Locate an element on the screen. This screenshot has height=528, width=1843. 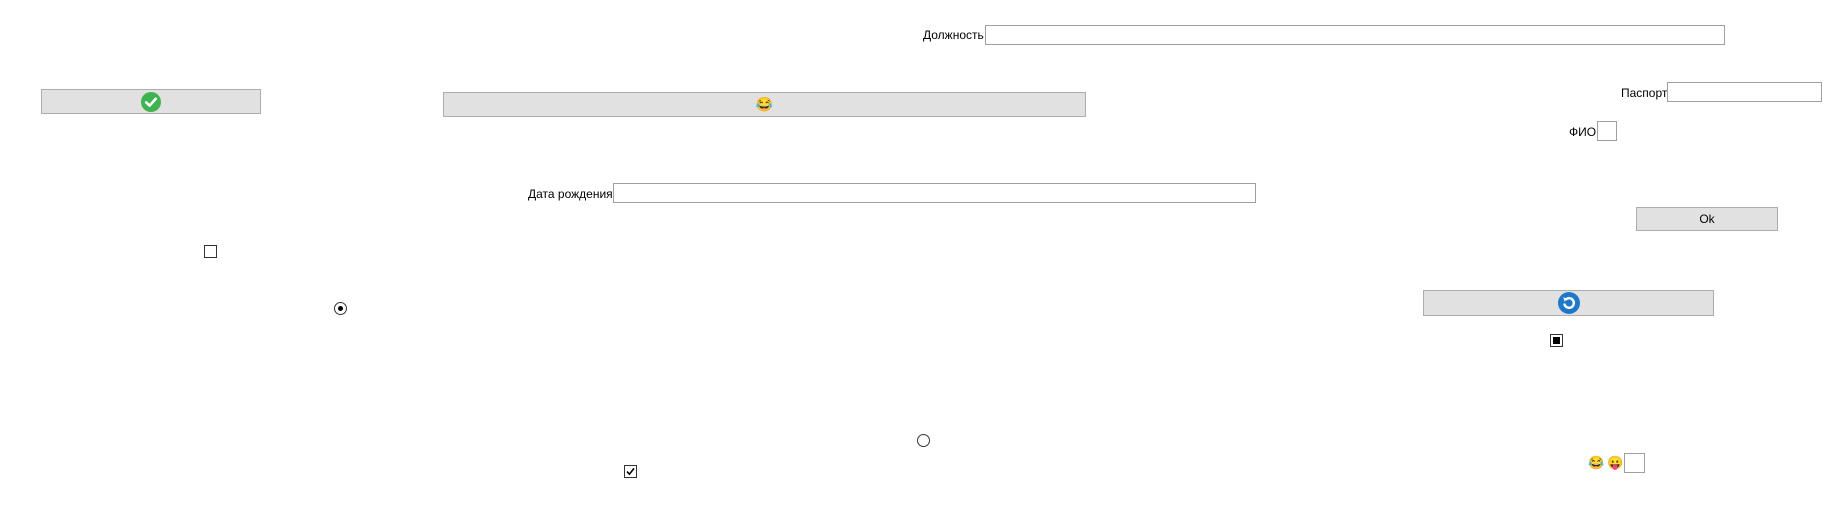
birth-date-label: Дата рождения is located at coordinates (570, 194).